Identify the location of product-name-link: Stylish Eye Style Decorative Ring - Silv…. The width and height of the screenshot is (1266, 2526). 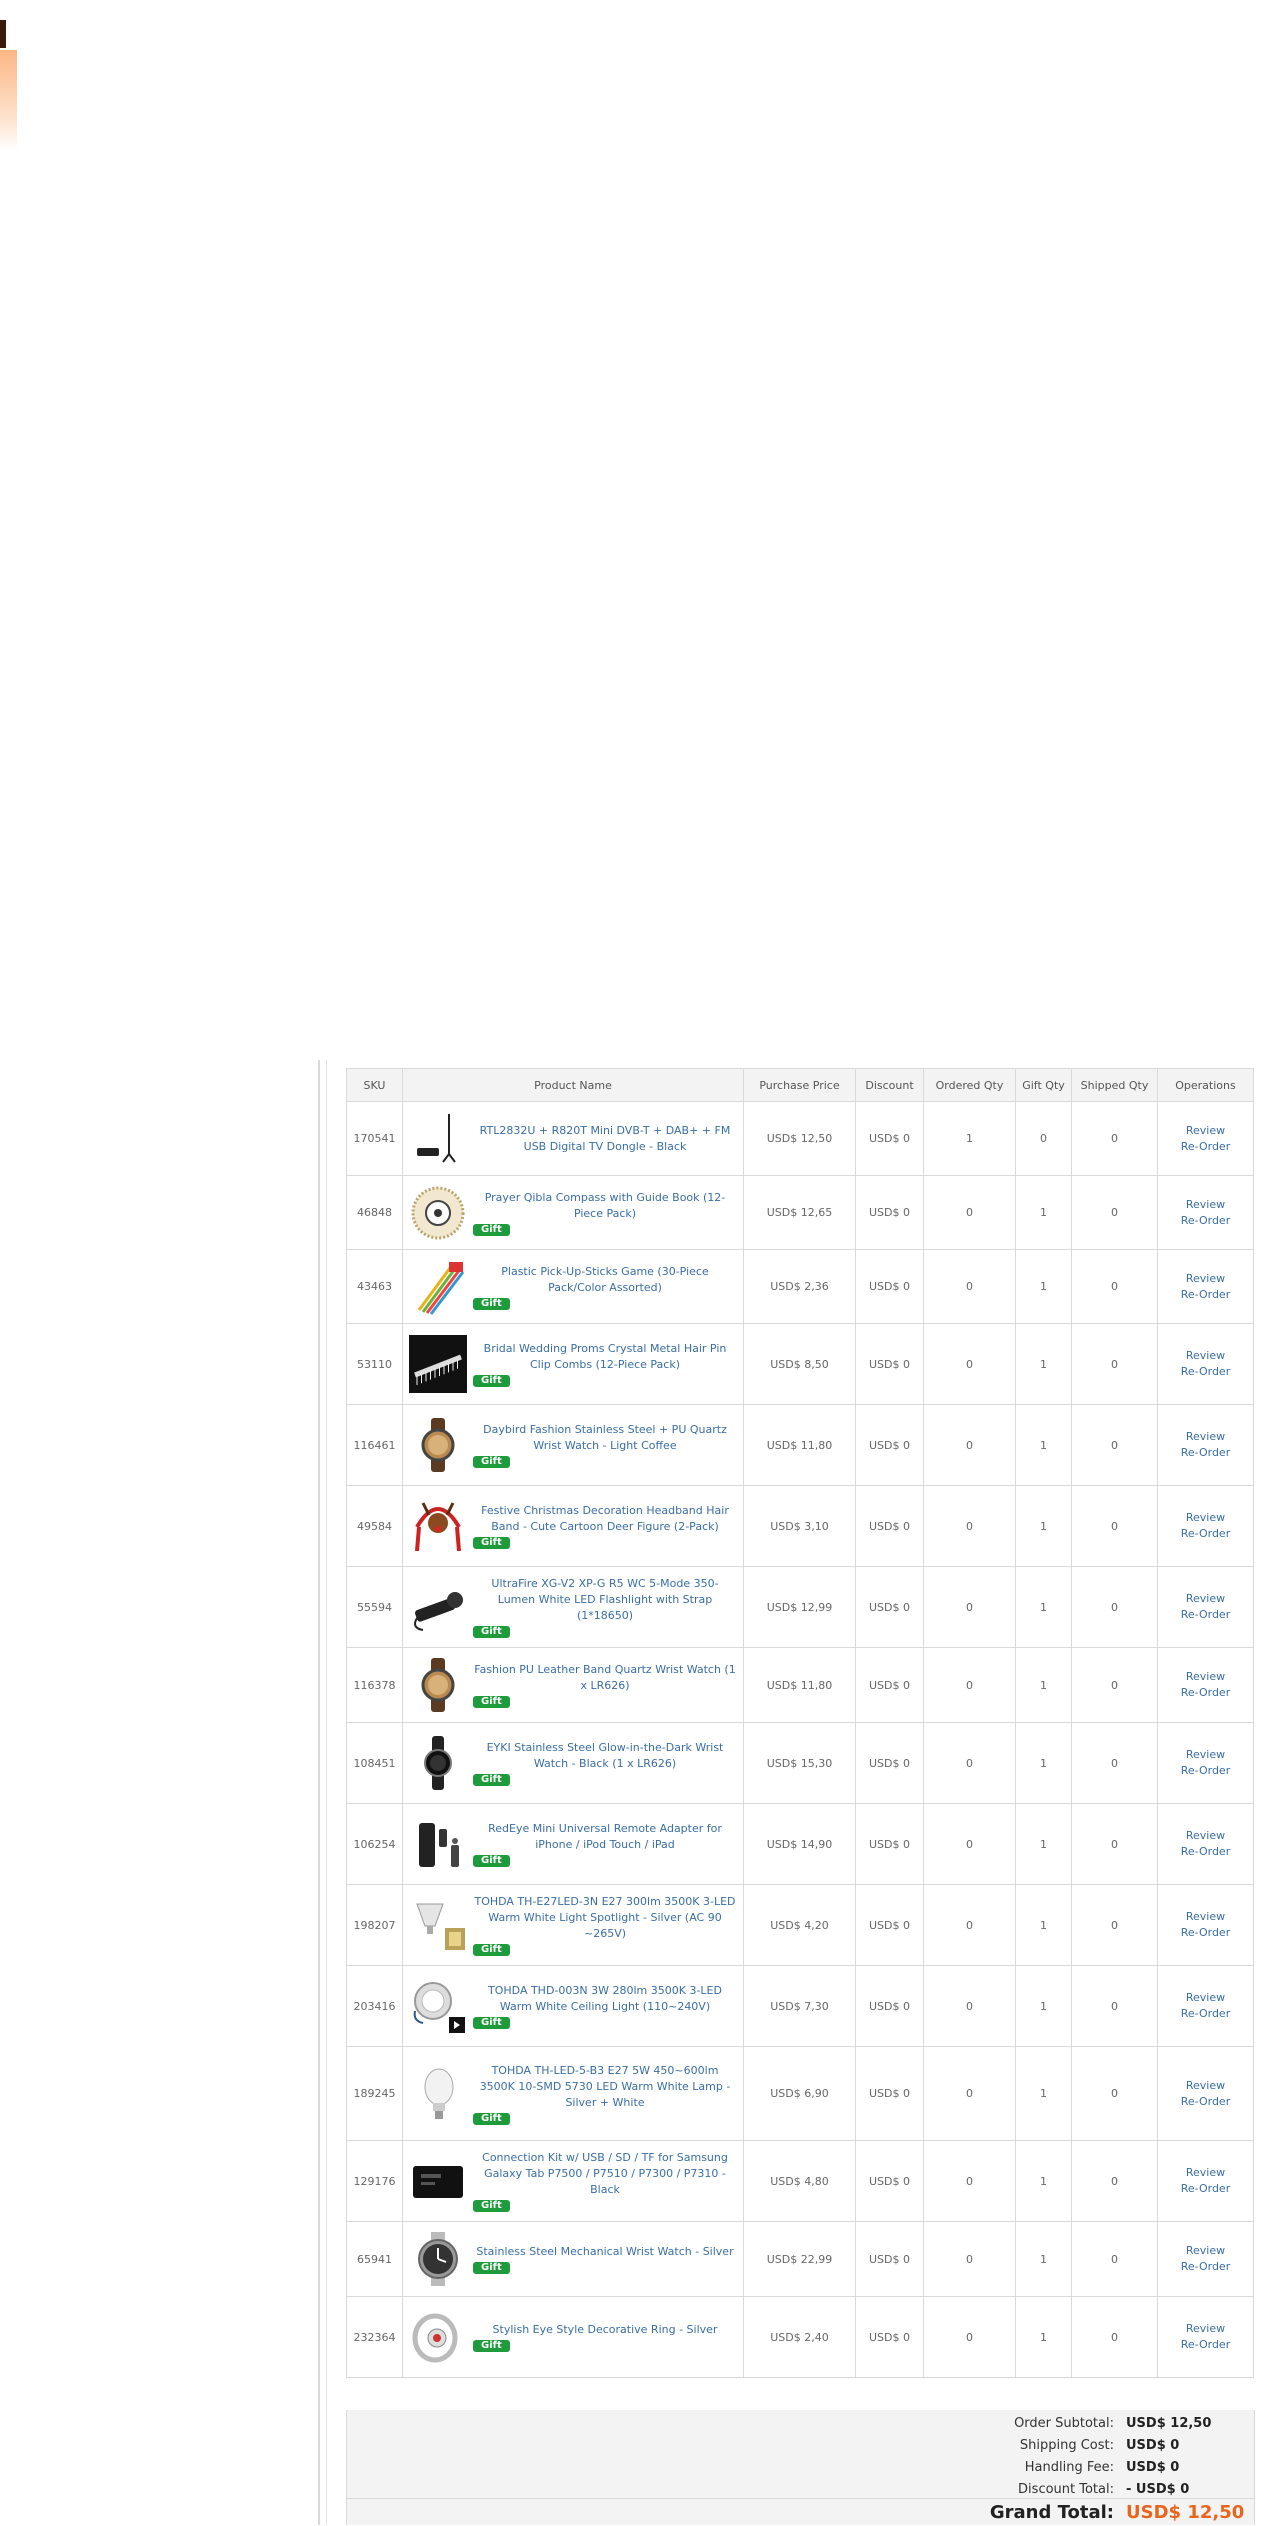
(605, 2330).